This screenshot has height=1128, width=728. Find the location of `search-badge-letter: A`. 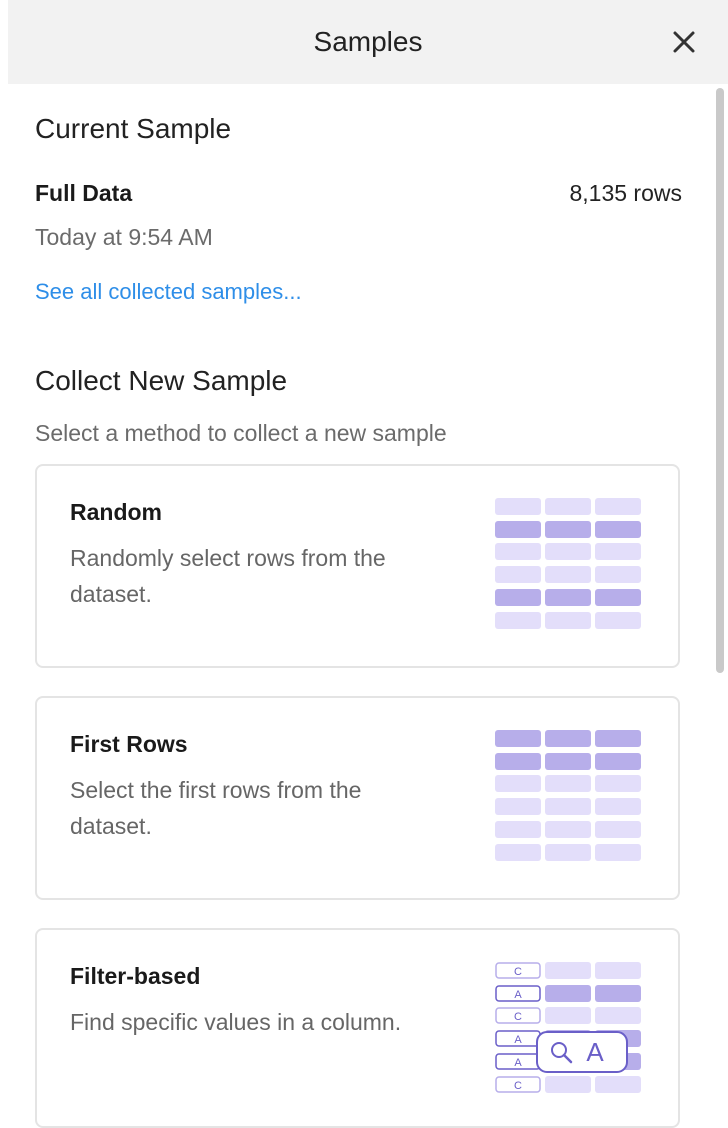

search-badge-letter: A is located at coordinates (595, 1052).